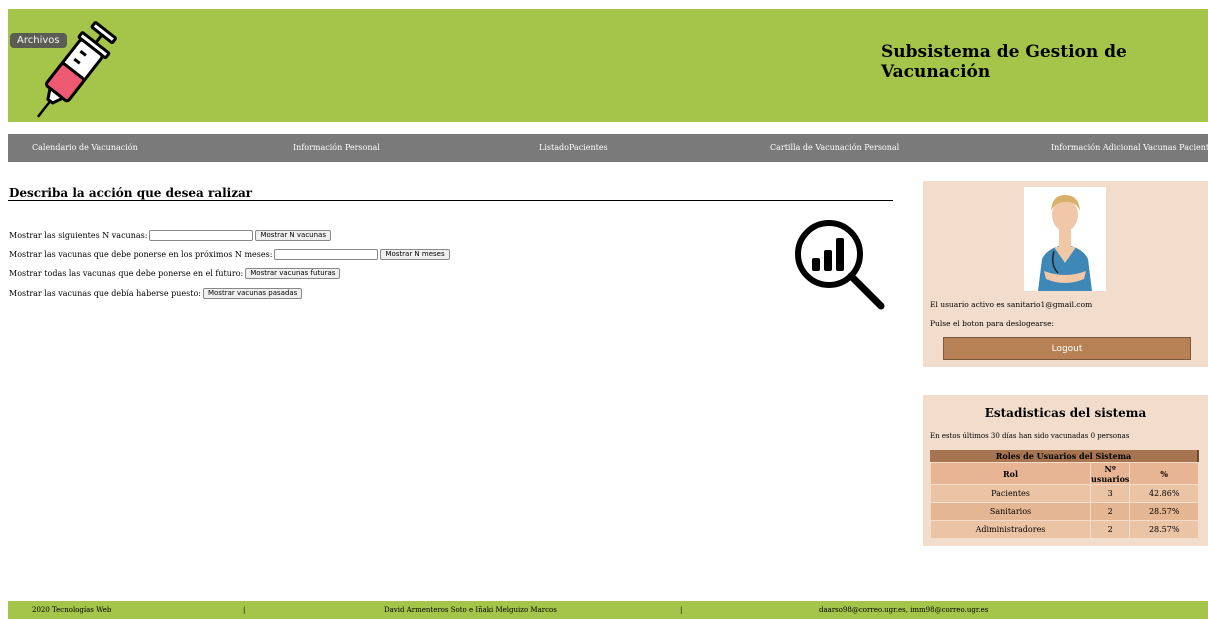 The height and width of the screenshot is (619, 1208). Describe the element at coordinates (293, 273) in the screenshot. I see `mostrar-vacunas-futuras-button: Mostrar vacunas futuras` at that location.